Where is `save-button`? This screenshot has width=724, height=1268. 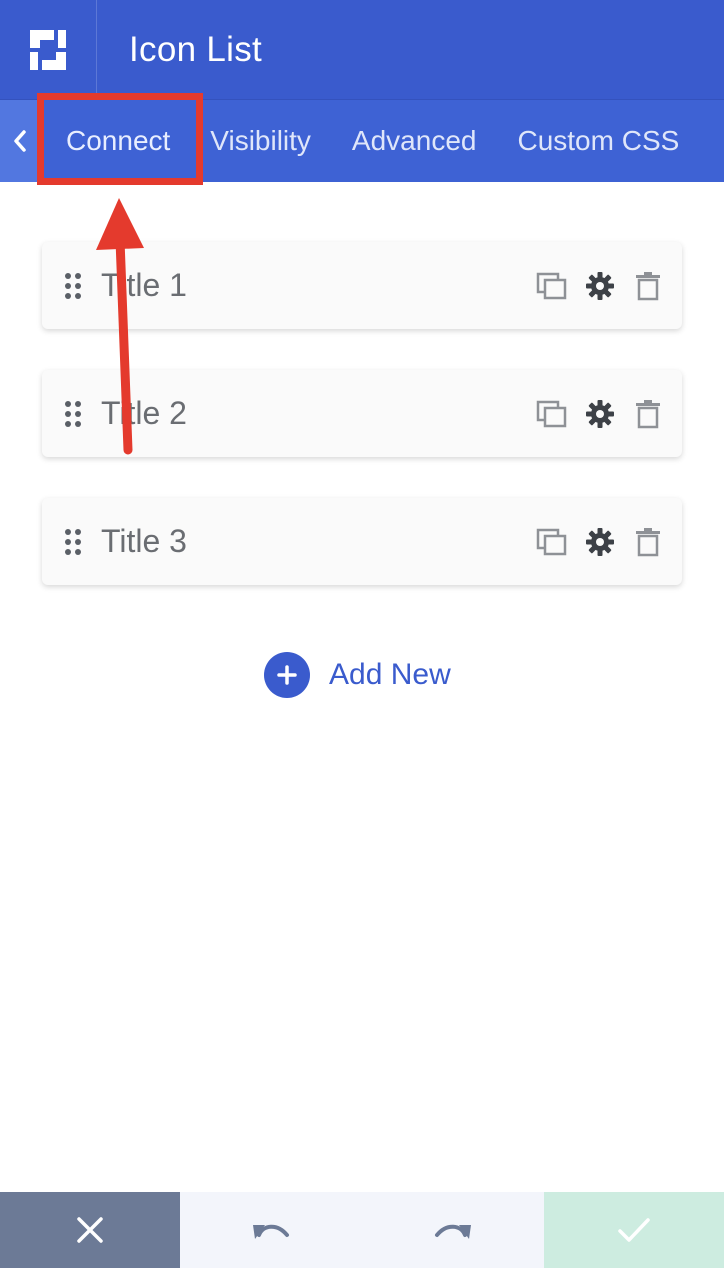
save-button is located at coordinates (634, 1230).